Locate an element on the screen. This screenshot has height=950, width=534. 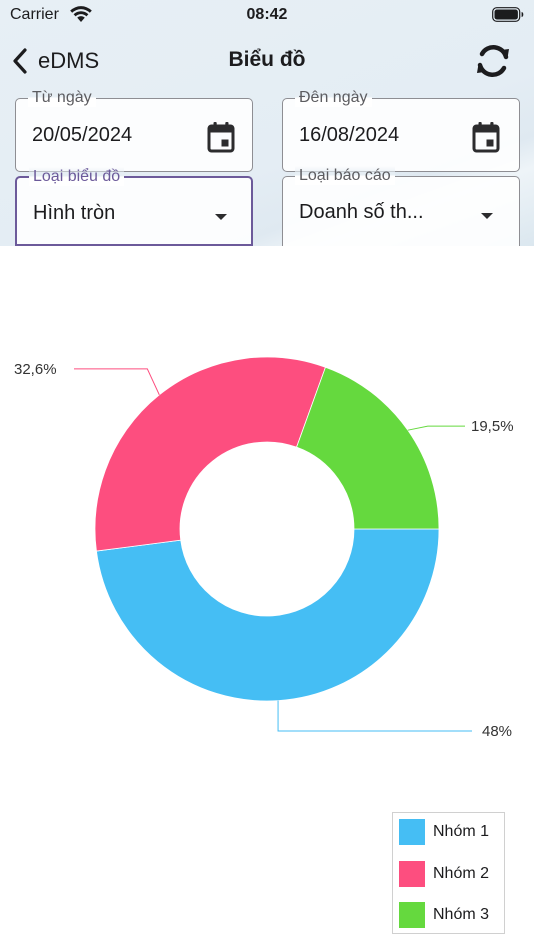
legend-item: Nhóm 2 is located at coordinates (444, 874).